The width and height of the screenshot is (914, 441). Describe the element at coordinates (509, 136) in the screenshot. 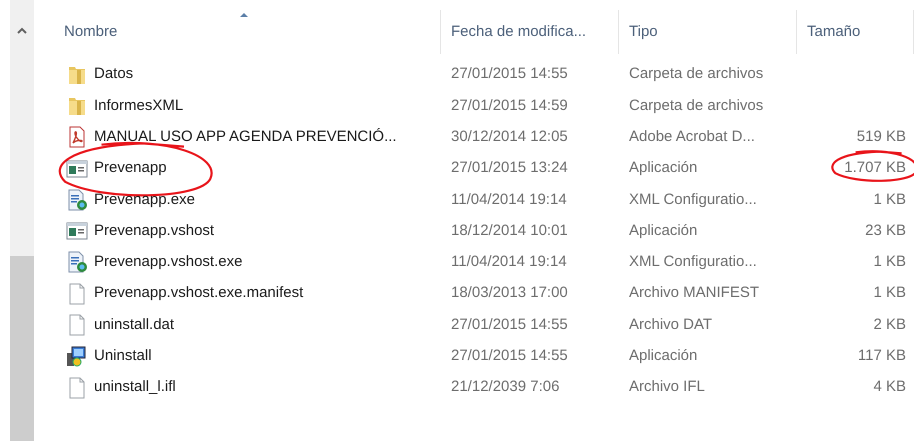

I see `modified-date: 30/12/2014 12:05` at that location.